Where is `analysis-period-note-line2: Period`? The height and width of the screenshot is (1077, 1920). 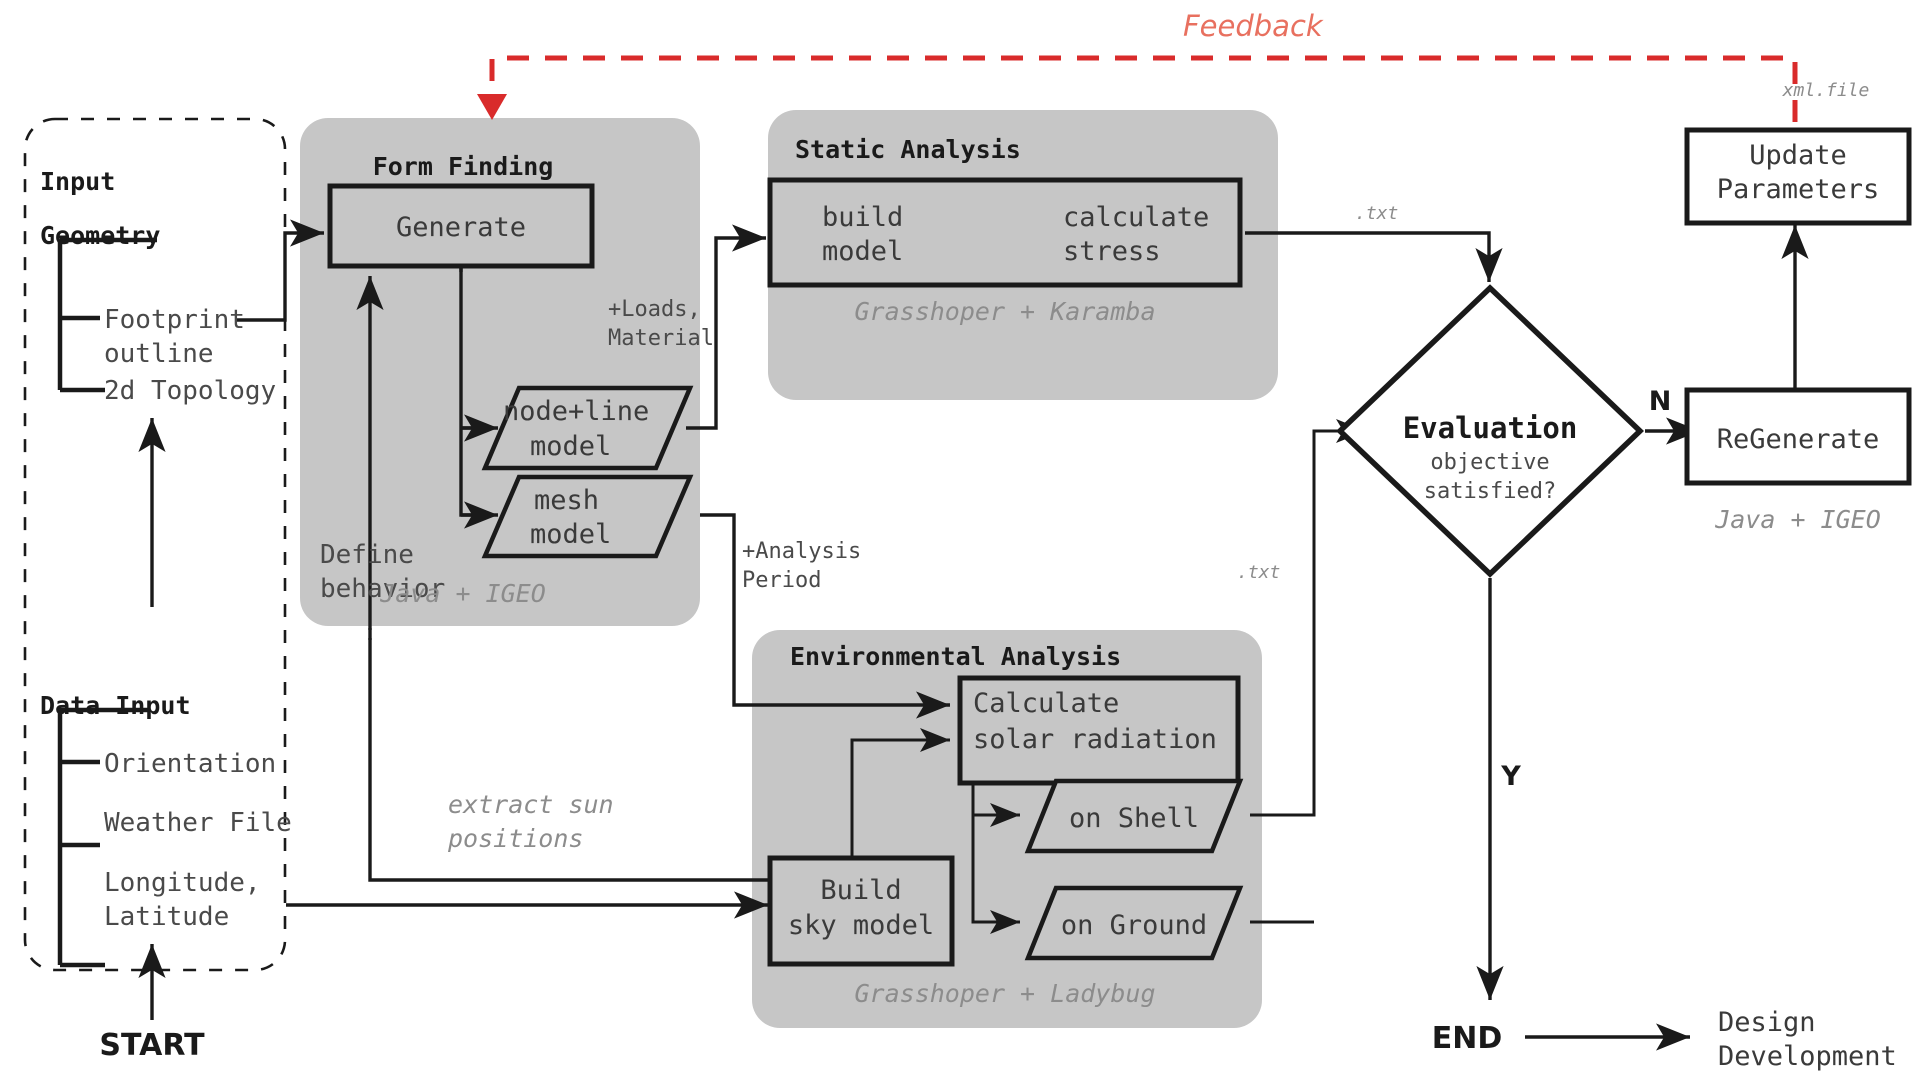 analysis-period-note-line2: Period is located at coordinates (781, 580).